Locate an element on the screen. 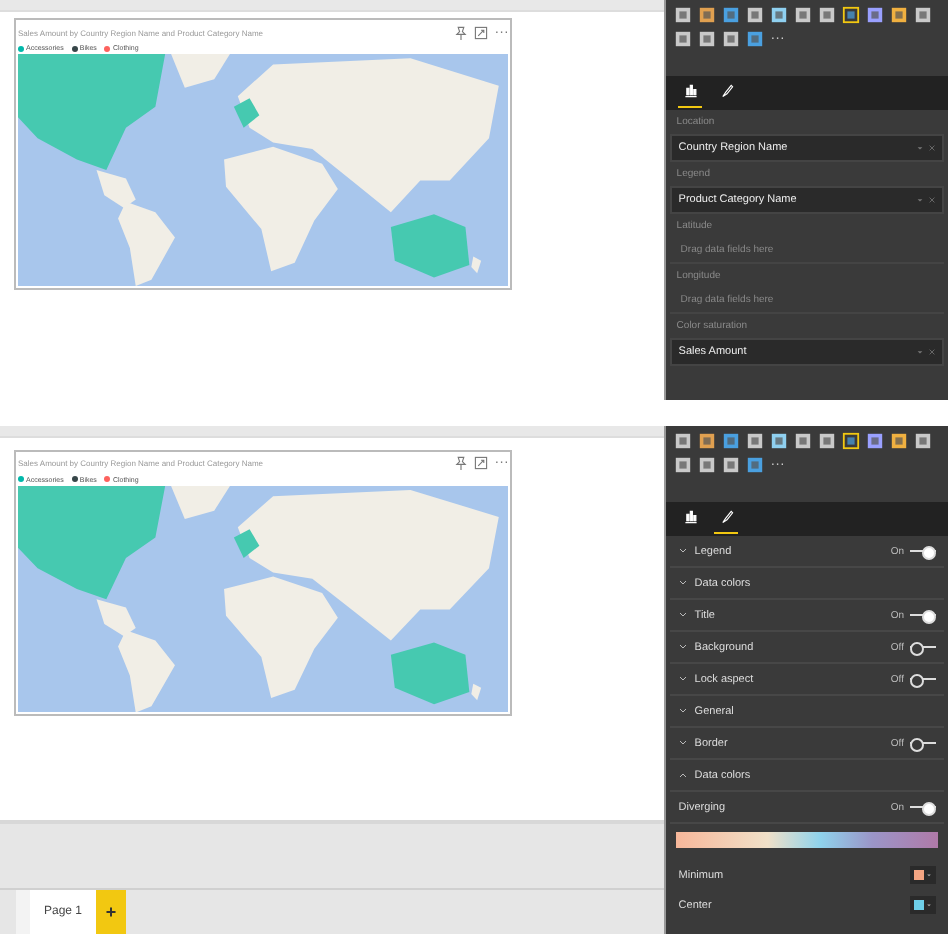 This screenshot has width=948, height=934. format-tab is located at coordinates (726, 522).